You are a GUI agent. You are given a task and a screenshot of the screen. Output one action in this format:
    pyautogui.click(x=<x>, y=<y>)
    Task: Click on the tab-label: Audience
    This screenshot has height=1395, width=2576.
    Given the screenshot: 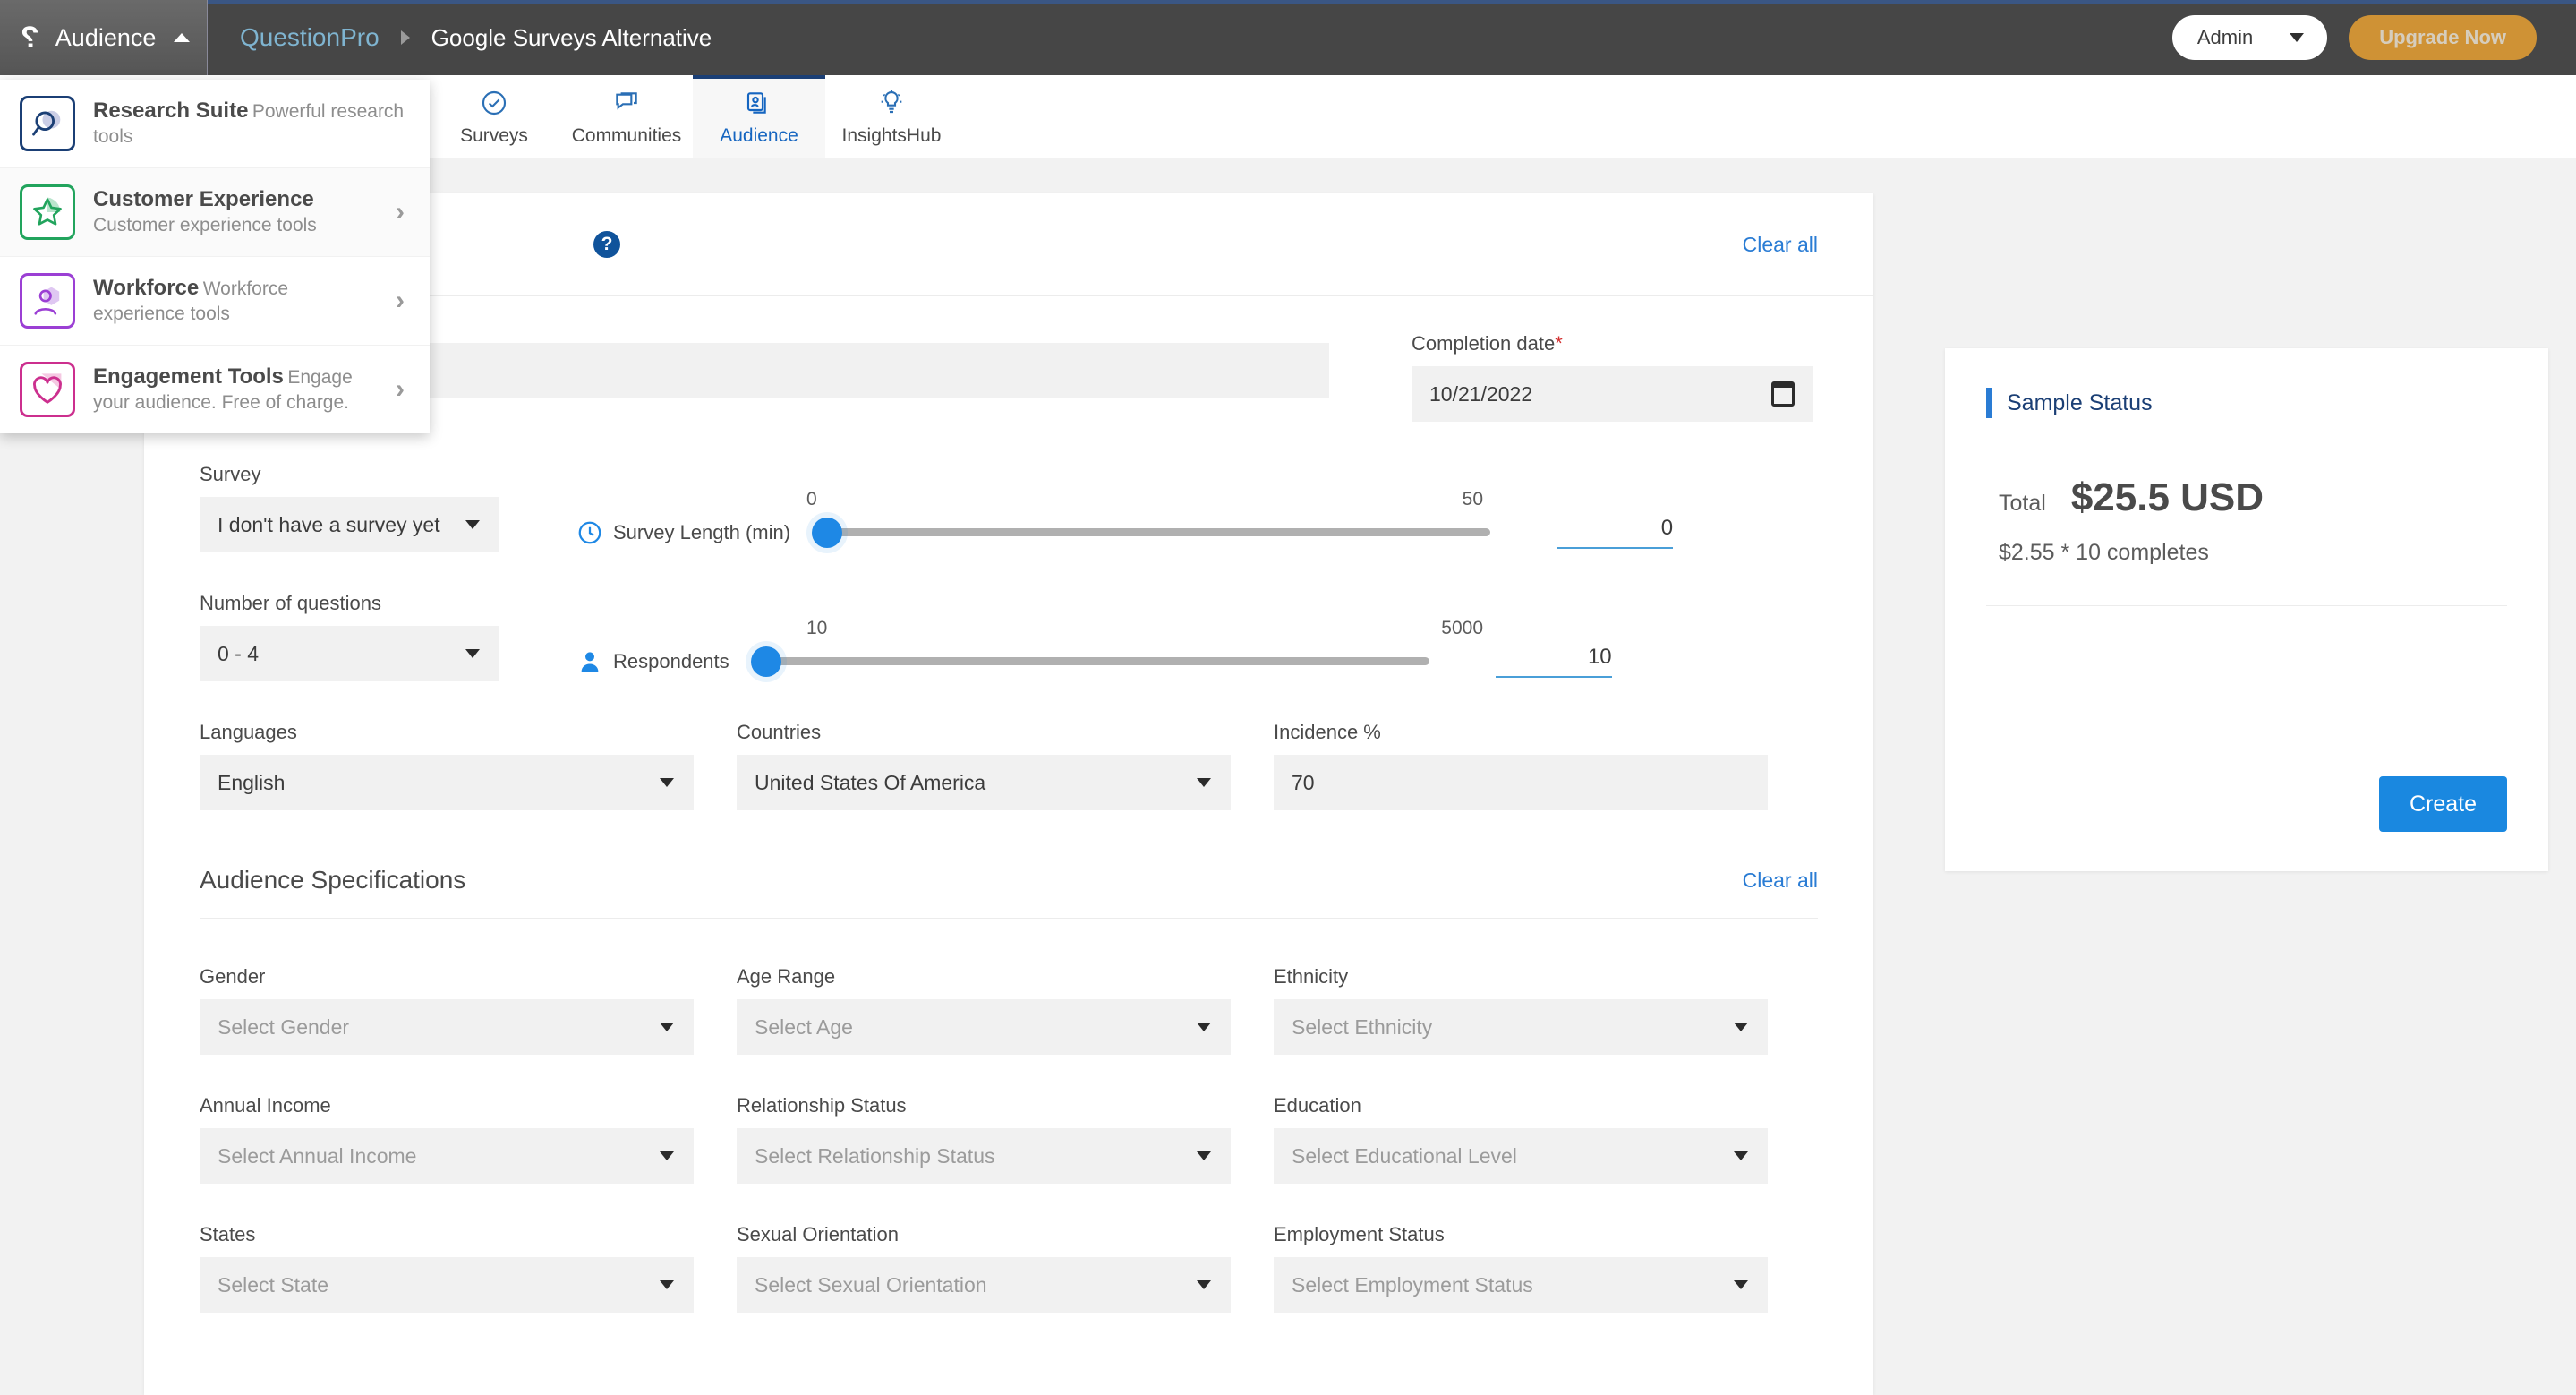 What is the action you would take?
    pyautogui.click(x=759, y=135)
    